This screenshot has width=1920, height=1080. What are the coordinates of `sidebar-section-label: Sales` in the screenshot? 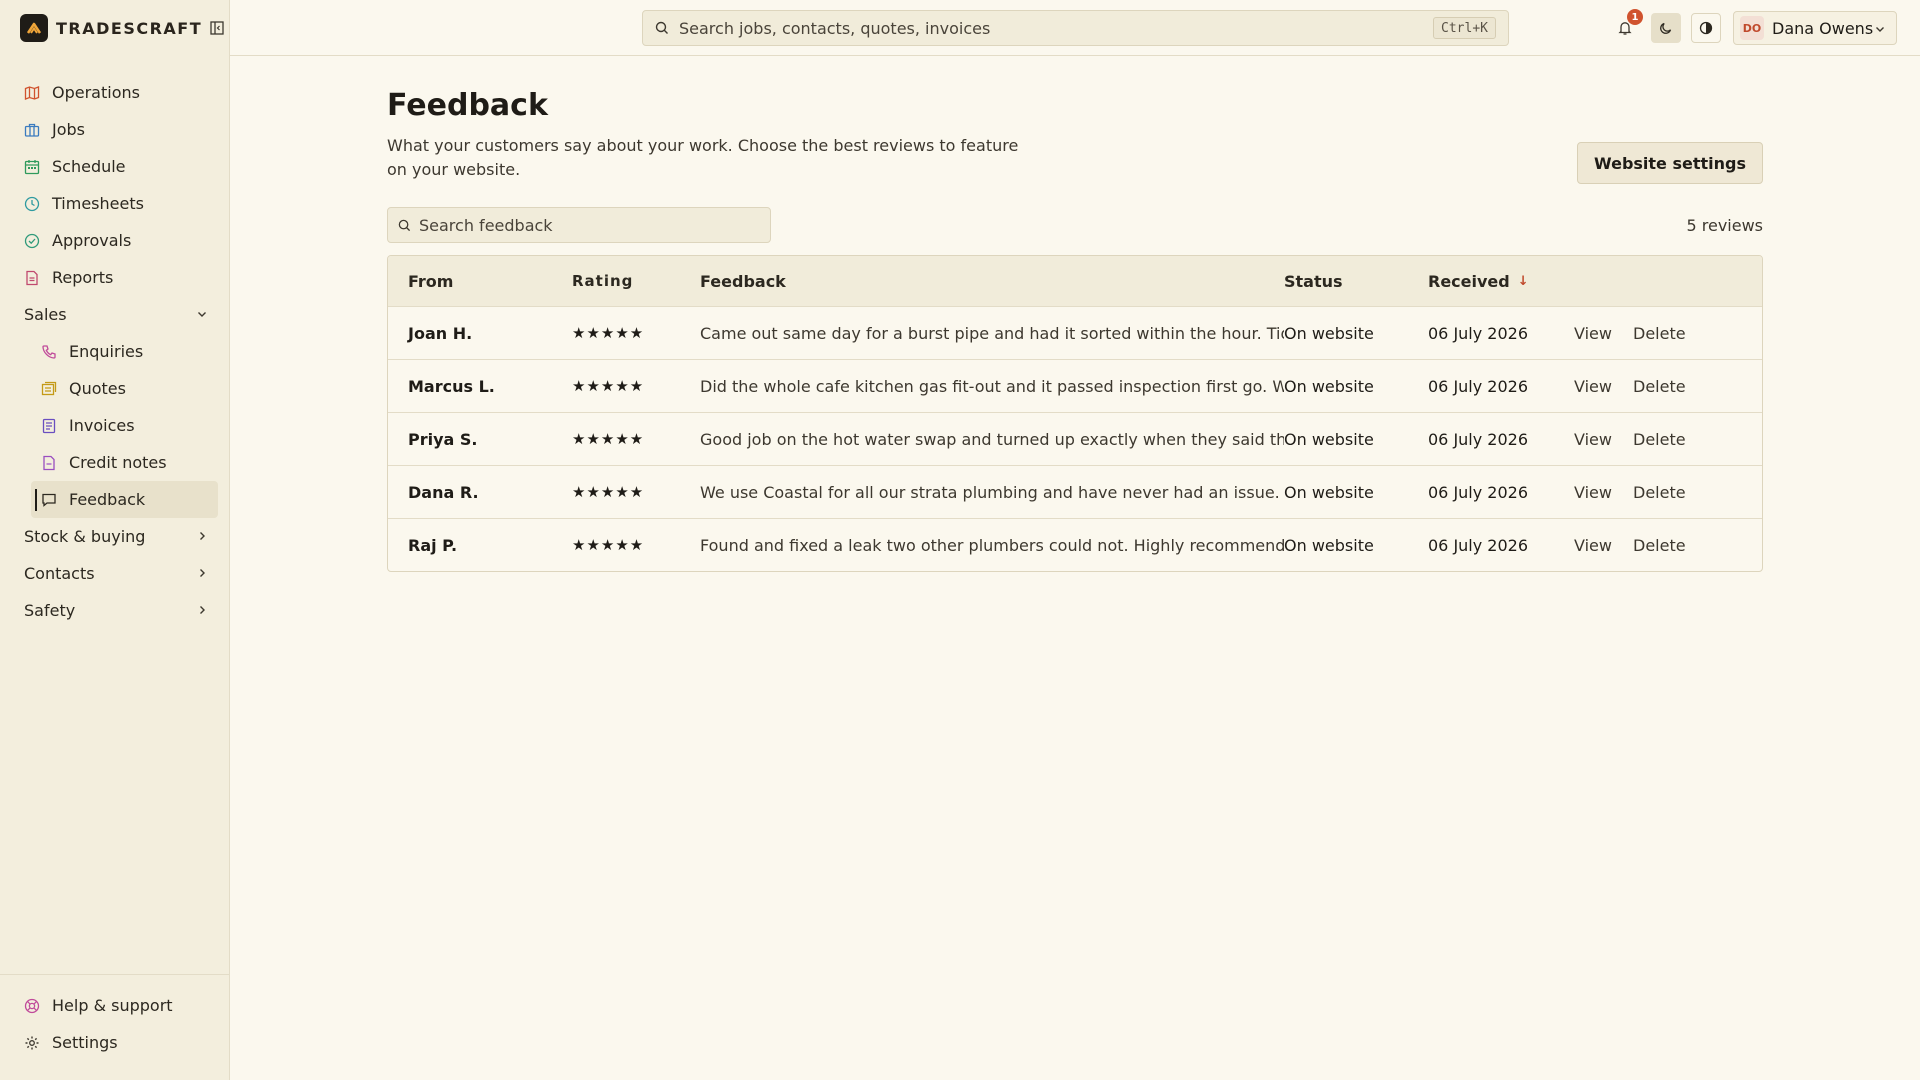 It's located at (45, 314).